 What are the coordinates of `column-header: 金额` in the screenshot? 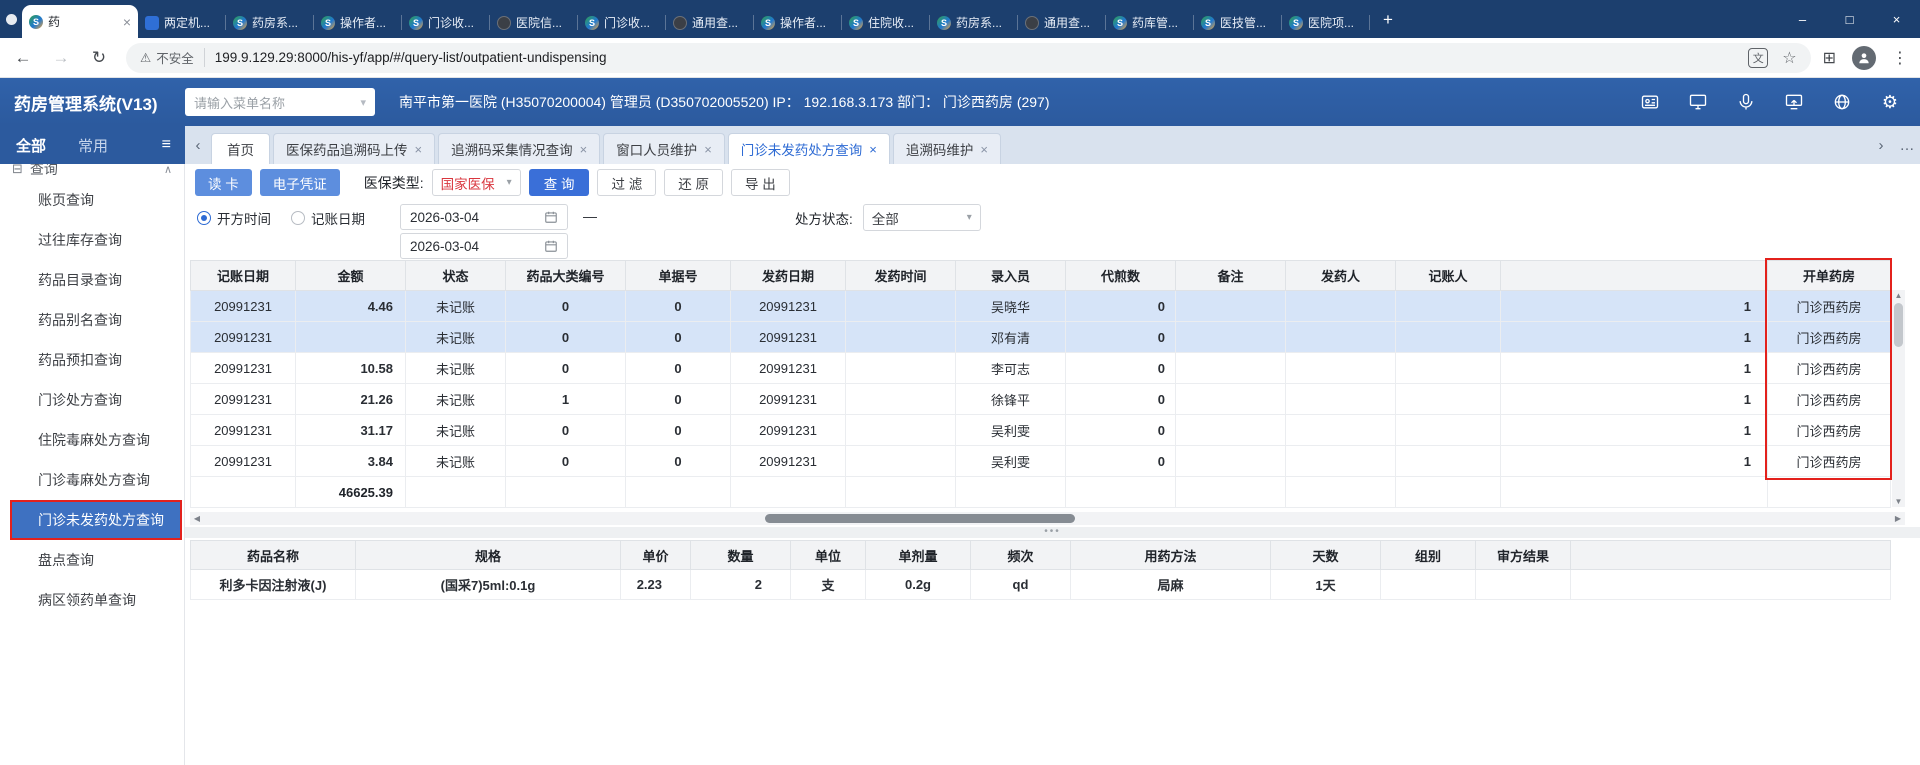 It's located at (350, 275).